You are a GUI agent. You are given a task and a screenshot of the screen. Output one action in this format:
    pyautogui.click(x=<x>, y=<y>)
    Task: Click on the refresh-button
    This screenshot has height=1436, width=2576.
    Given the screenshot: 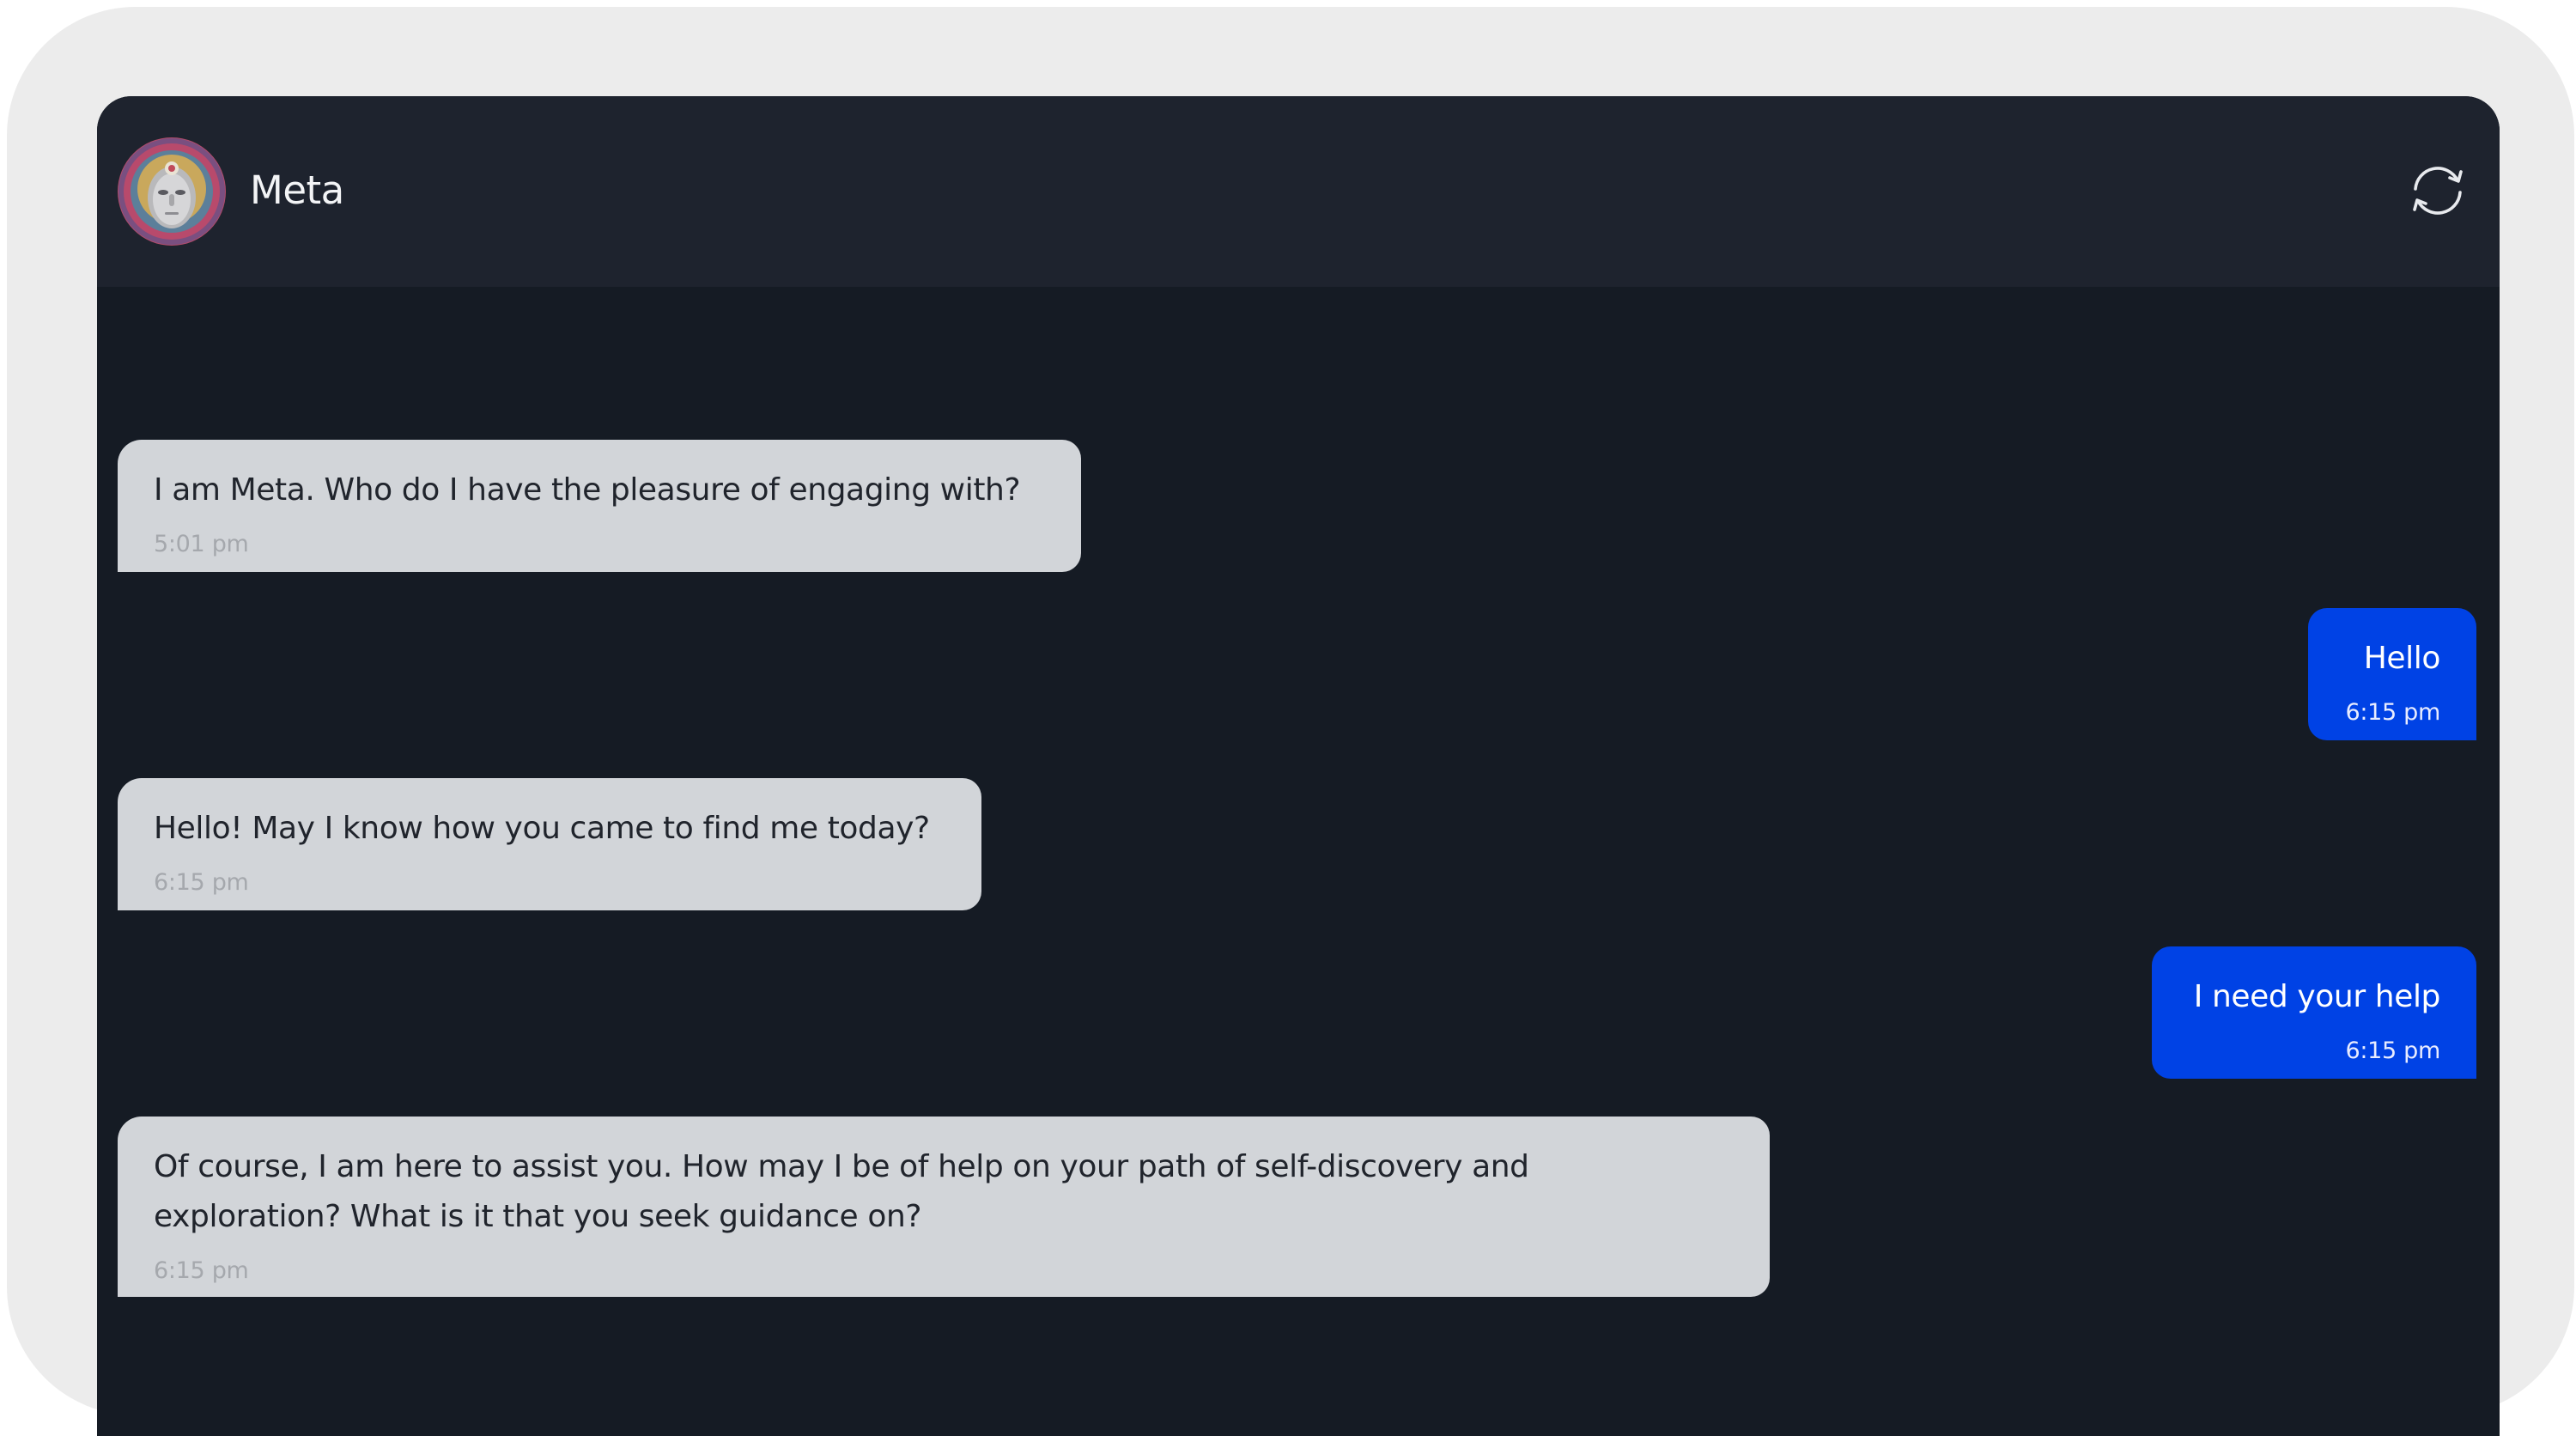 What is the action you would take?
    pyautogui.click(x=2438, y=191)
    